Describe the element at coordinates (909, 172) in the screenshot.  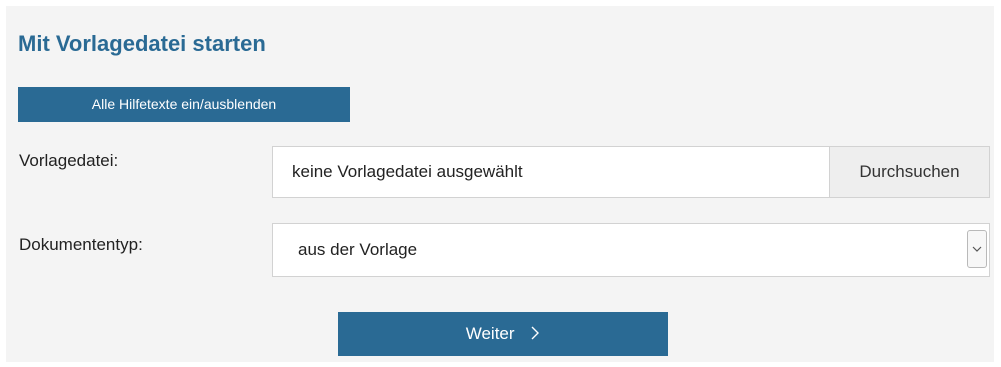
I see `browse-button: Durchsuchen` at that location.